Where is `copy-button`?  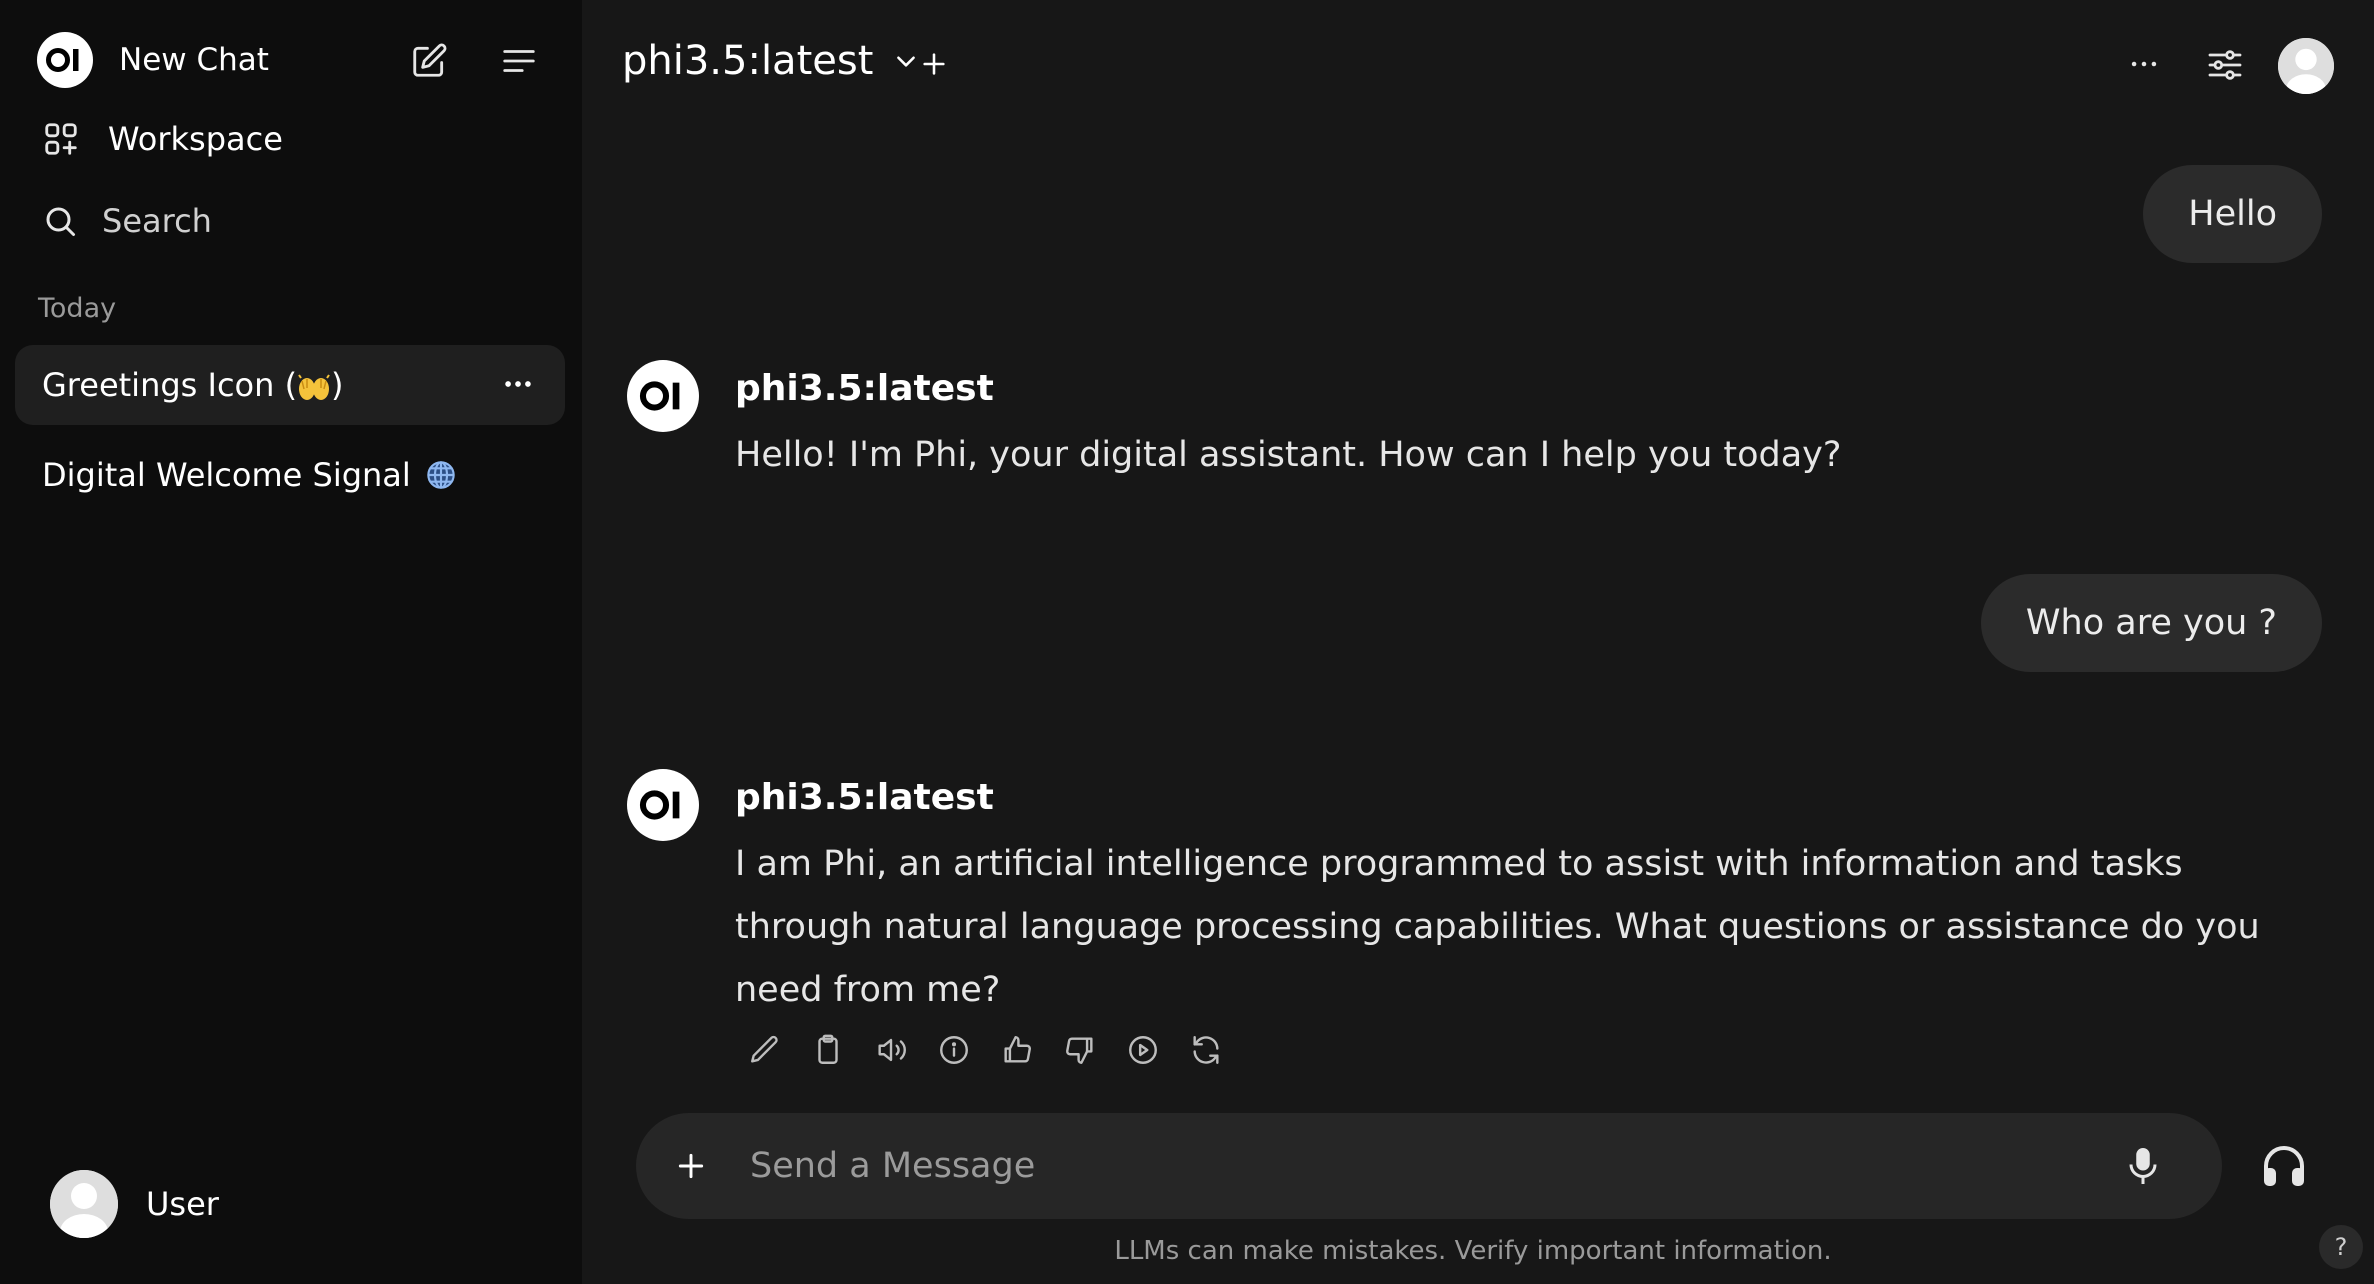
copy-button is located at coordinates (828, 1050).